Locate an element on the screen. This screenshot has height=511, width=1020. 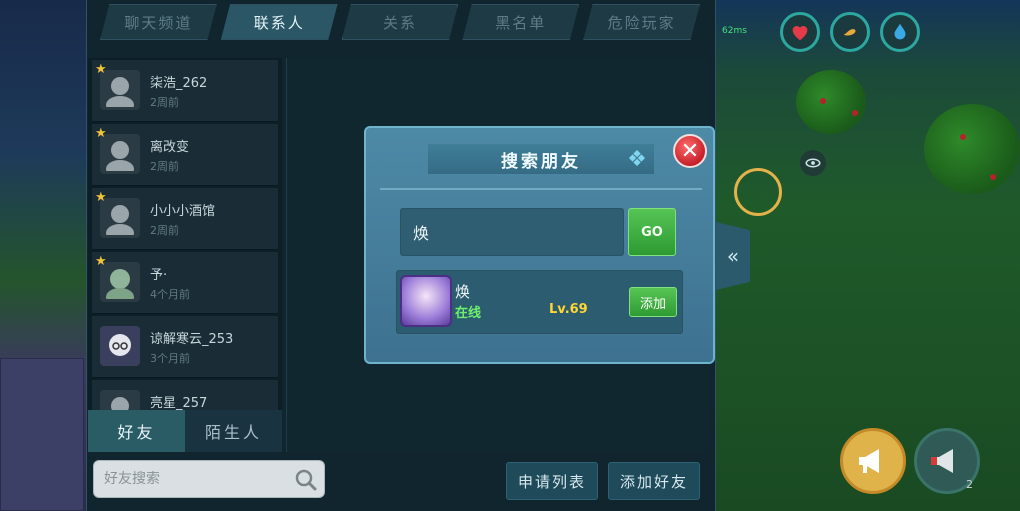
water-indicator is located at coordinates (900, 32).